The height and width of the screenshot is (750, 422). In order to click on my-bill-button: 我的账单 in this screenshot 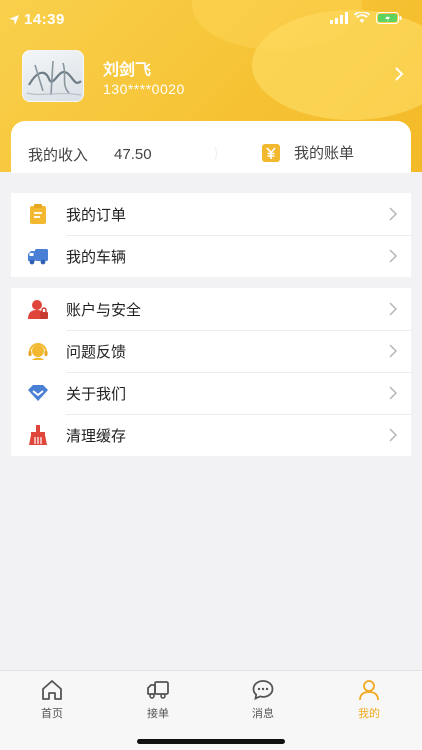, I will do `click(307, 152)`.